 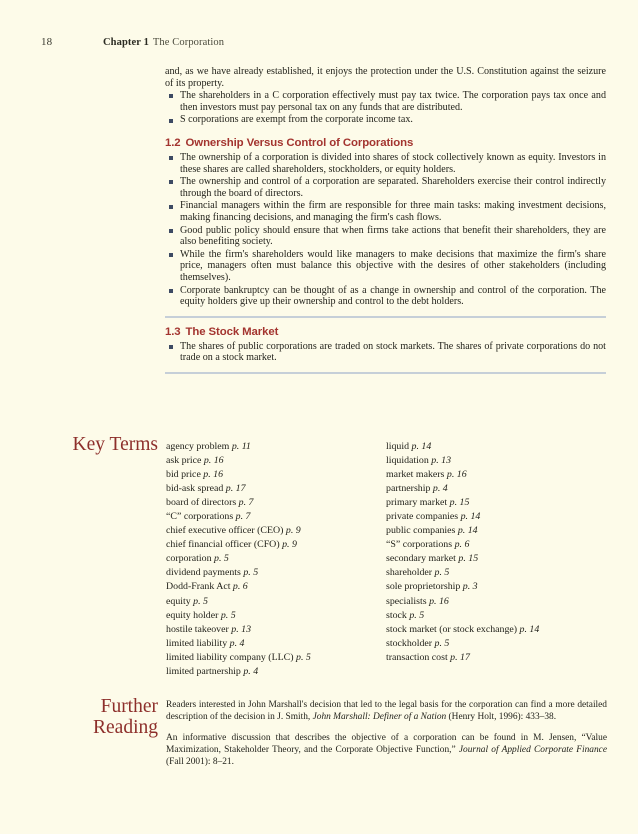 I want to click on key-term-item: primary market p. 15, so click(x=496, y=503).